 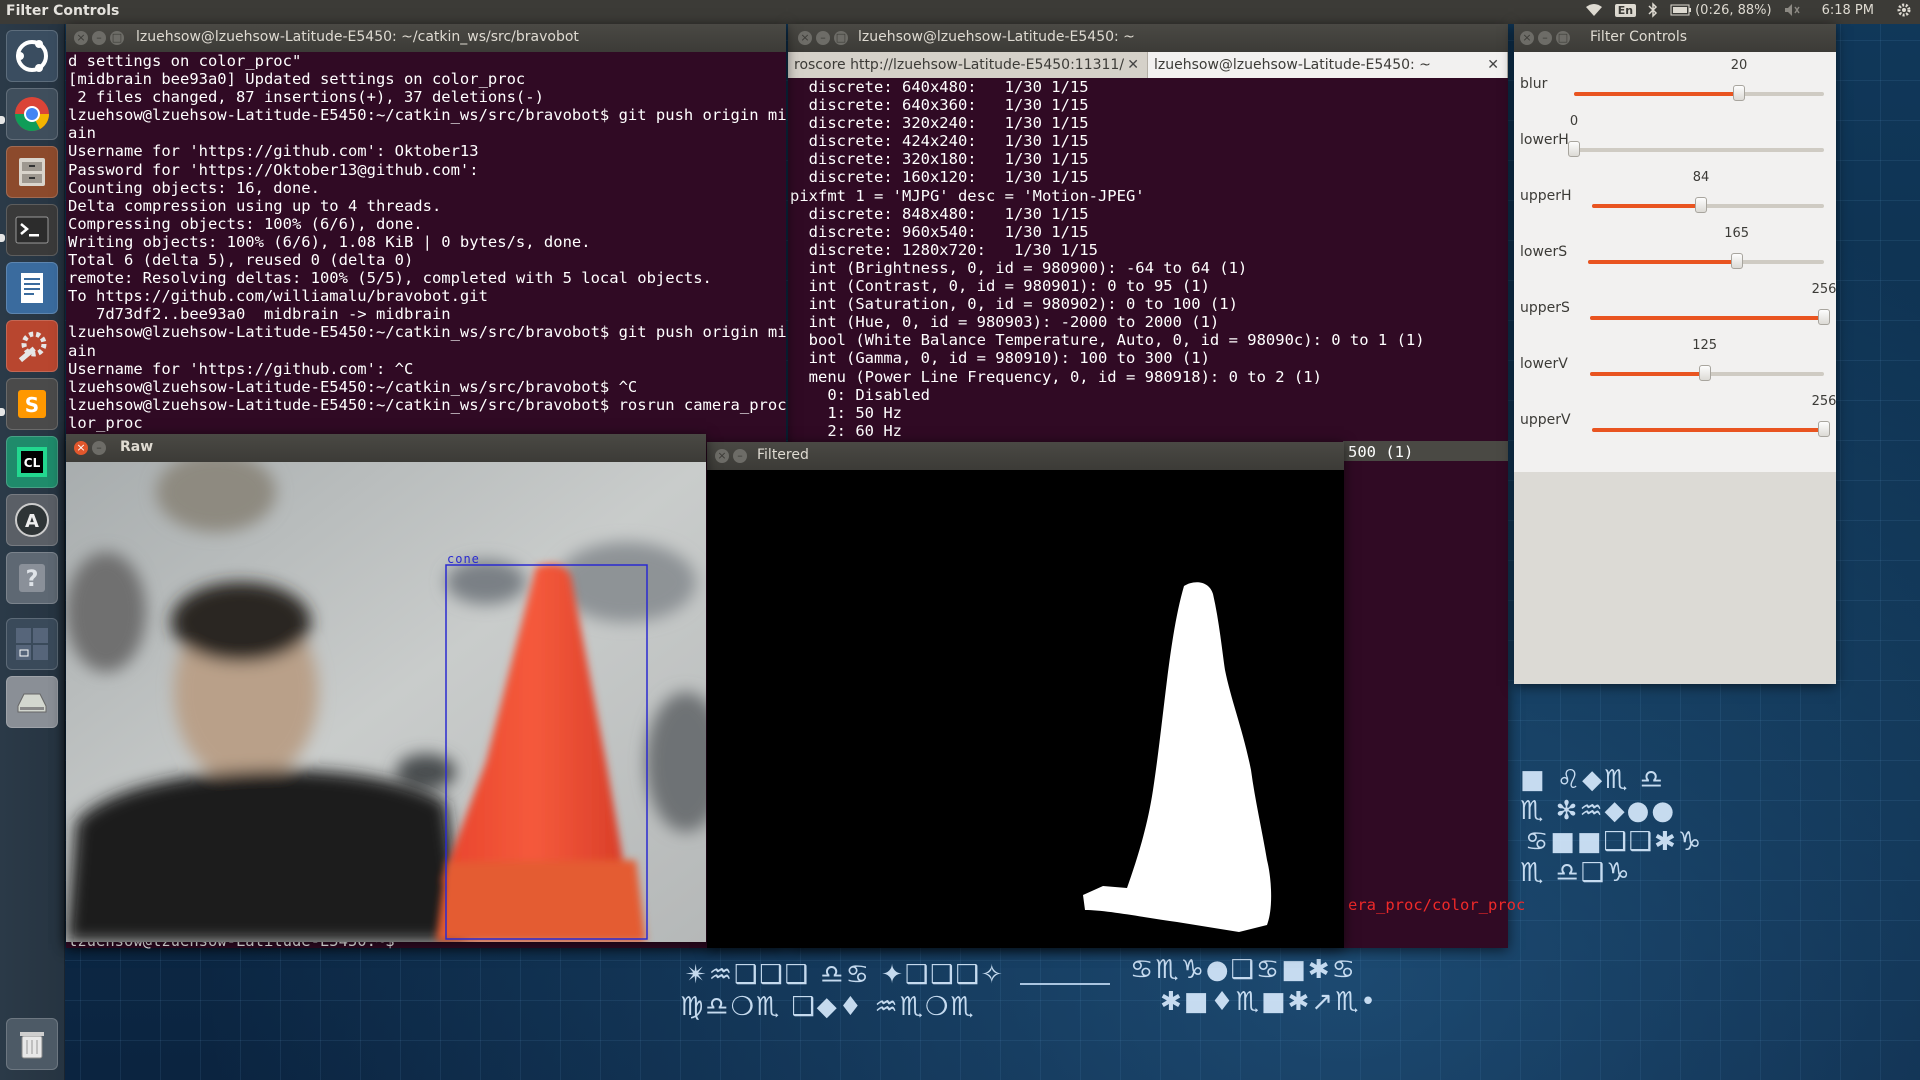 I want to click on detection-label: cone, so click(x=463, y=559).